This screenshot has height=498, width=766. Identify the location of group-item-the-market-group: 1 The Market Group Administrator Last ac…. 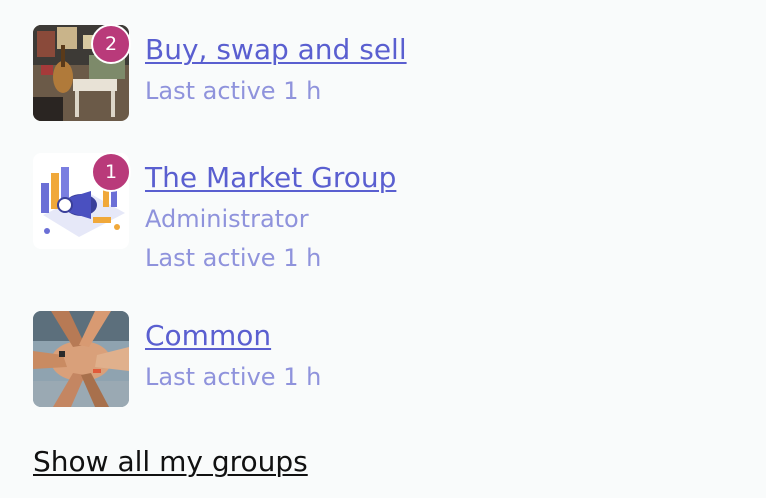
(214, 215).